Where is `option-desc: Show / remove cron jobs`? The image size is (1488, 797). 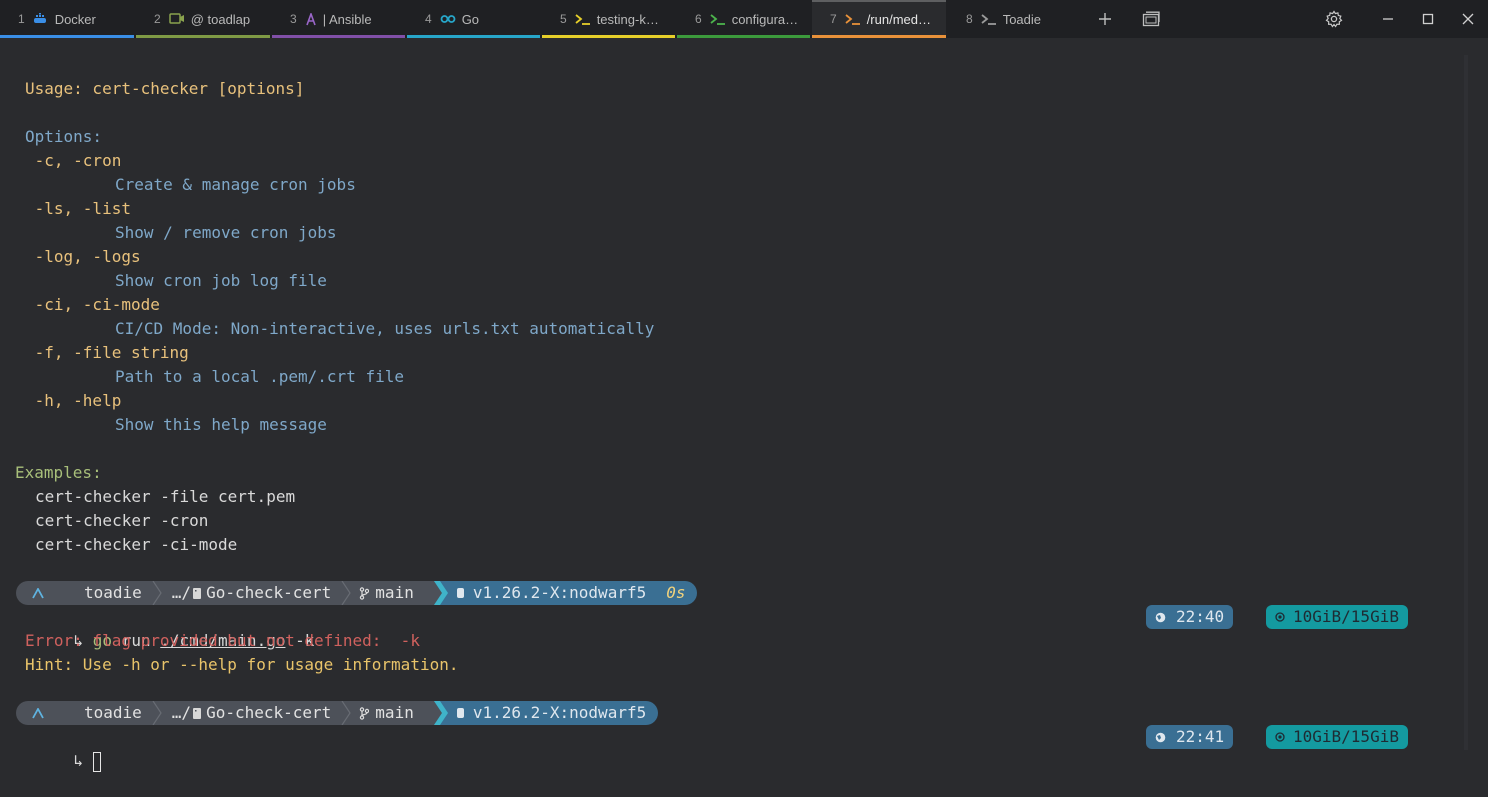
option-desc: Show / remove cron jobs is located at coordinates (226, 232).